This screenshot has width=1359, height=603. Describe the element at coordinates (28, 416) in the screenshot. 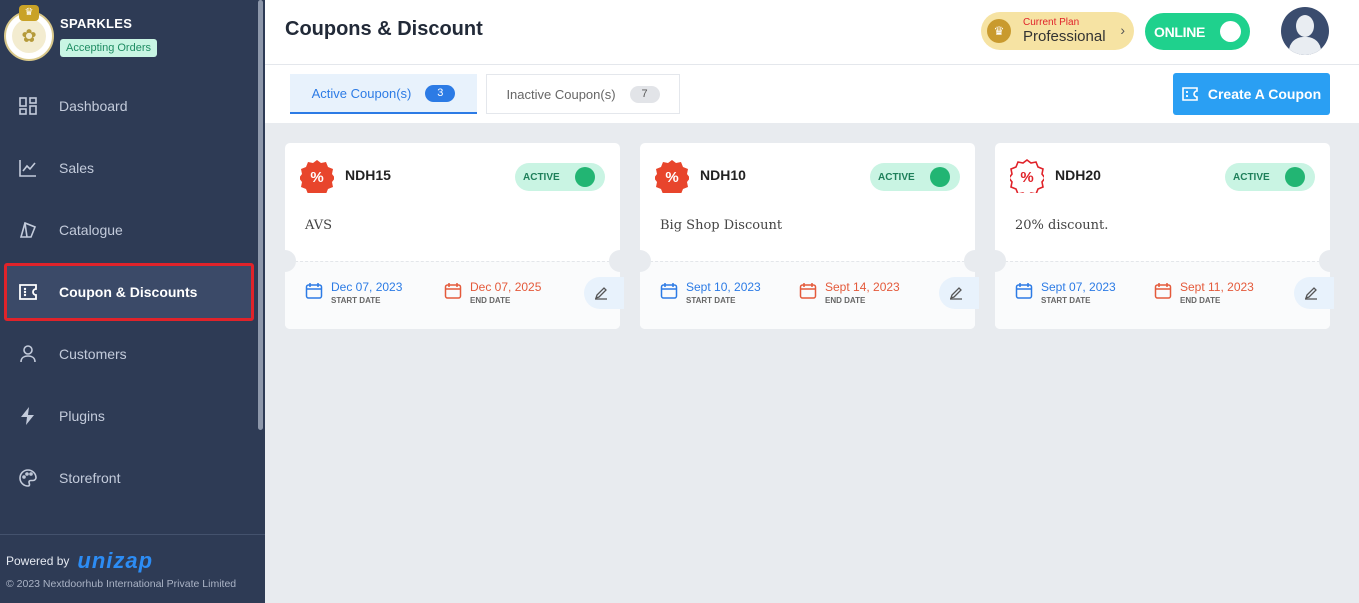

I see `bolt-icon` at that location.